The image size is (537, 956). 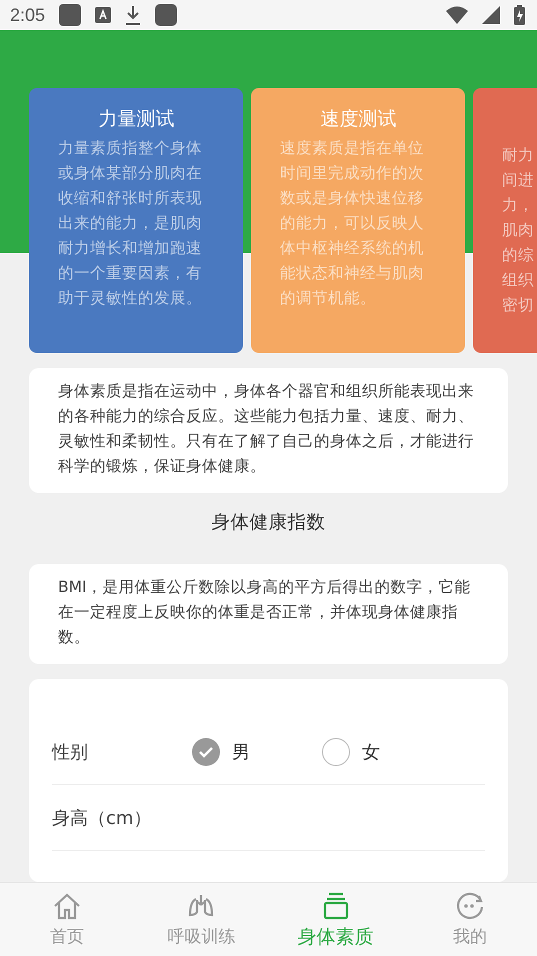 I want to click on card-title: 力量测试, so click(x=137, y=119).